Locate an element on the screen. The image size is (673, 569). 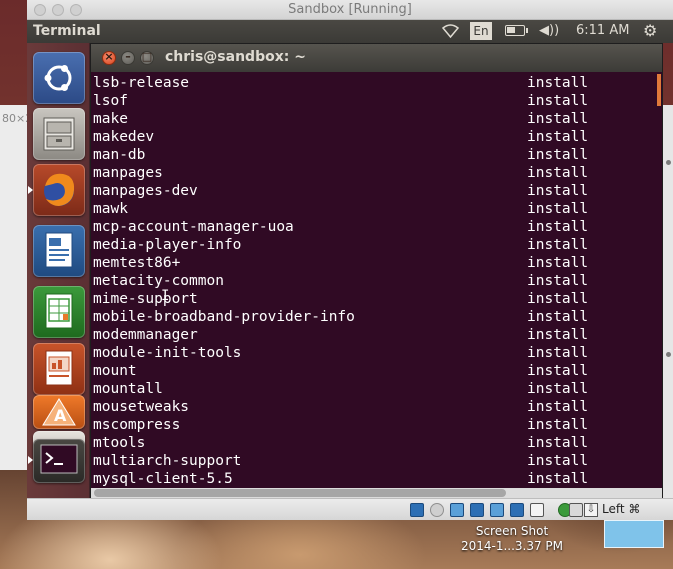
firefox-icon is located at coordinates (59, 189).